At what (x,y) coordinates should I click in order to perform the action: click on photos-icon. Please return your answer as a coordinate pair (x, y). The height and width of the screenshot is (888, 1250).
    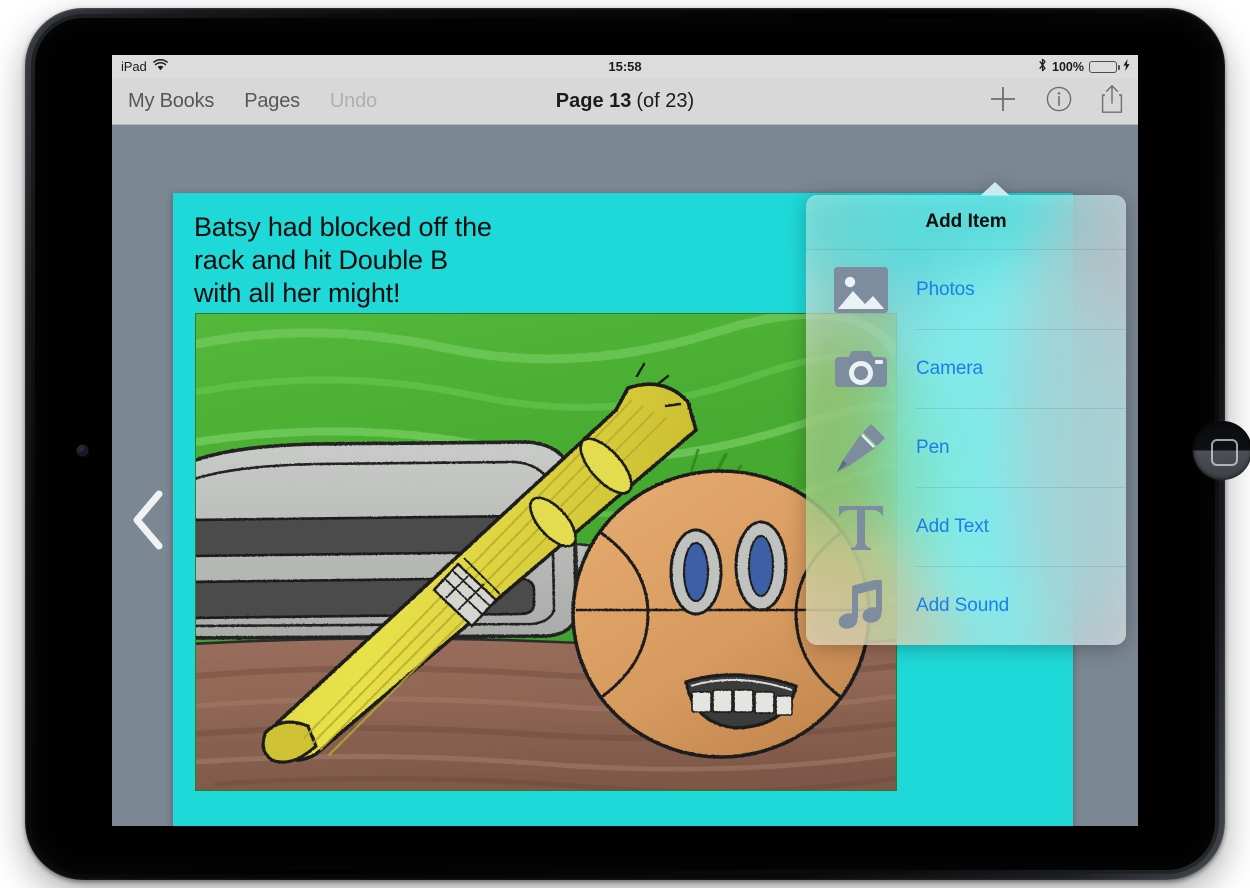
    Looking at the image, I should click on (861, 289).